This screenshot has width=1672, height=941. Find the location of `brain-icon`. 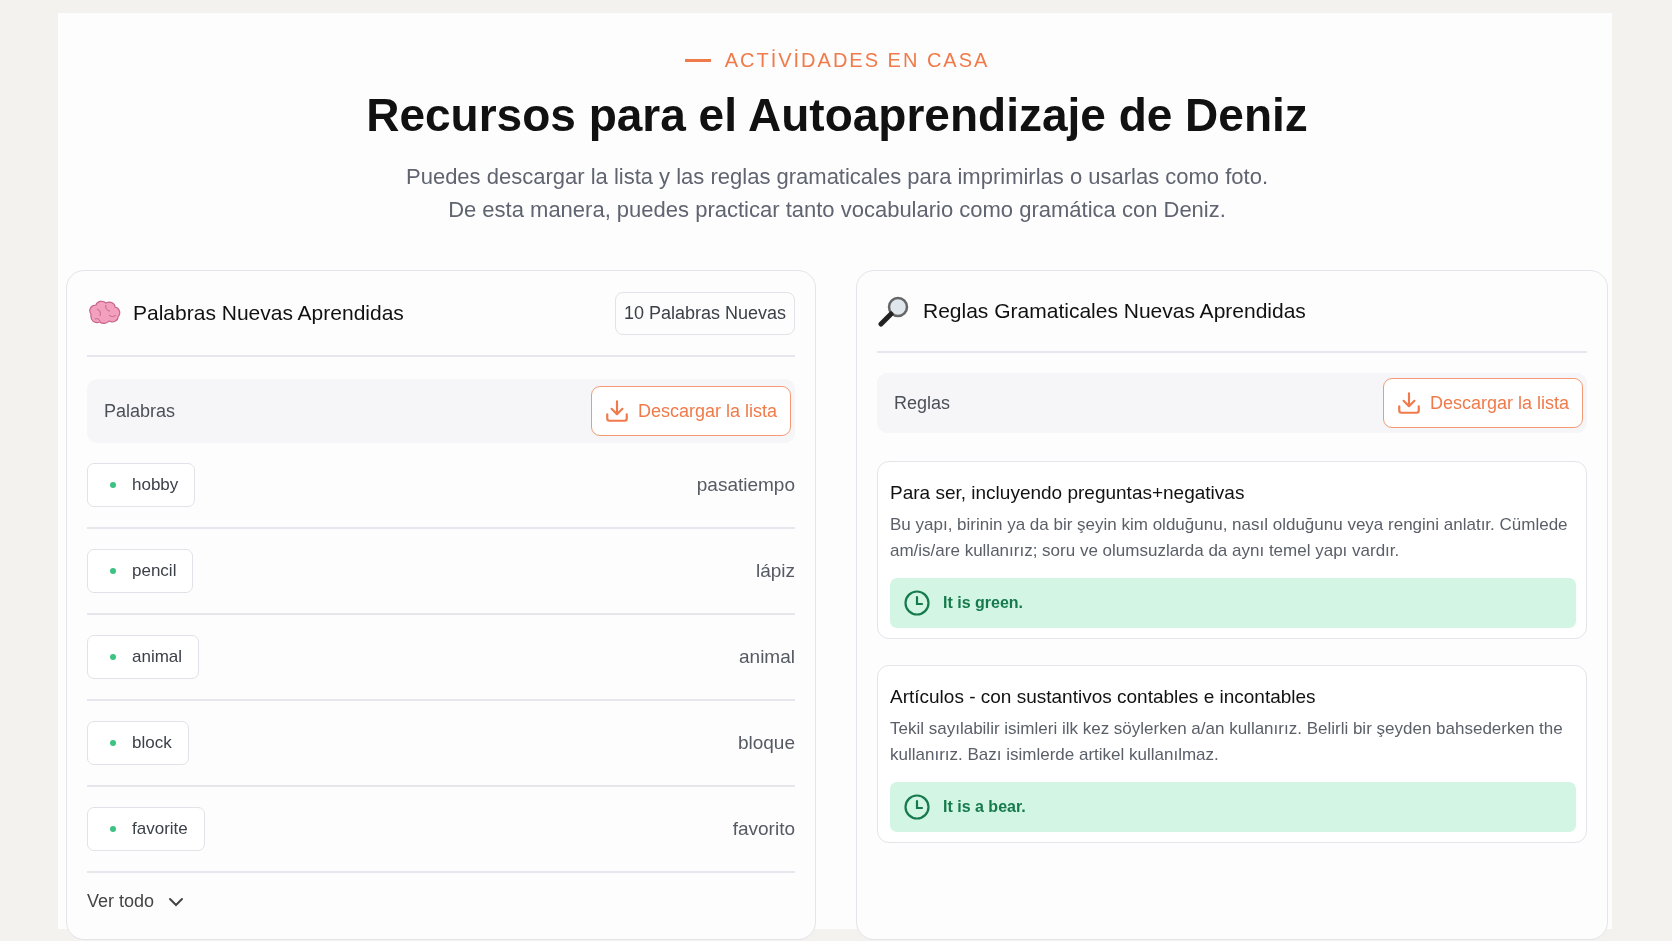

brain-icon is located at coordinates (104, 313).